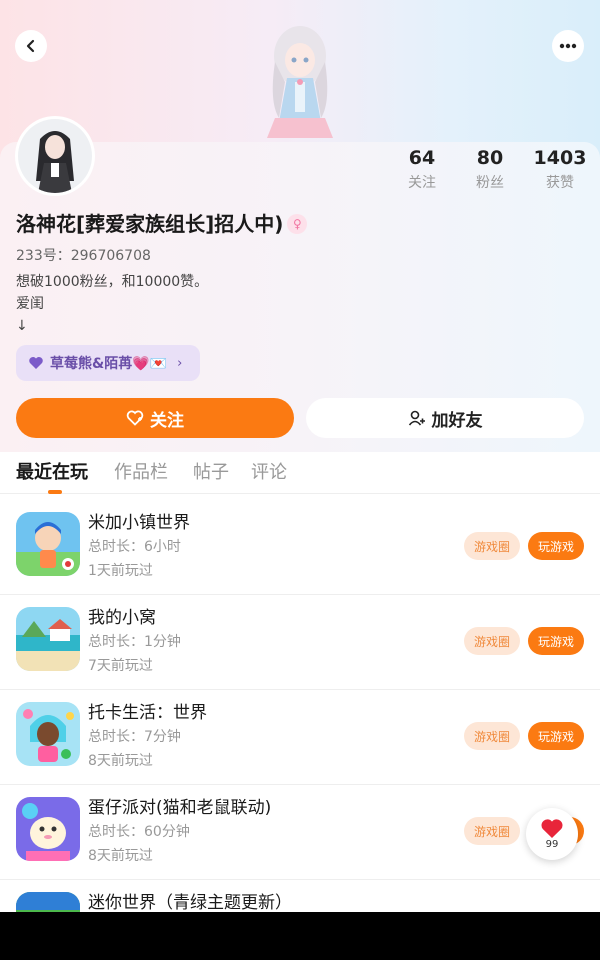 This screenshot has width=600, height=960. Describe the element at coordinates (190, 902) in the screenshot. I see `game-title: 迷你世界（青绿主题更新）` at that location.